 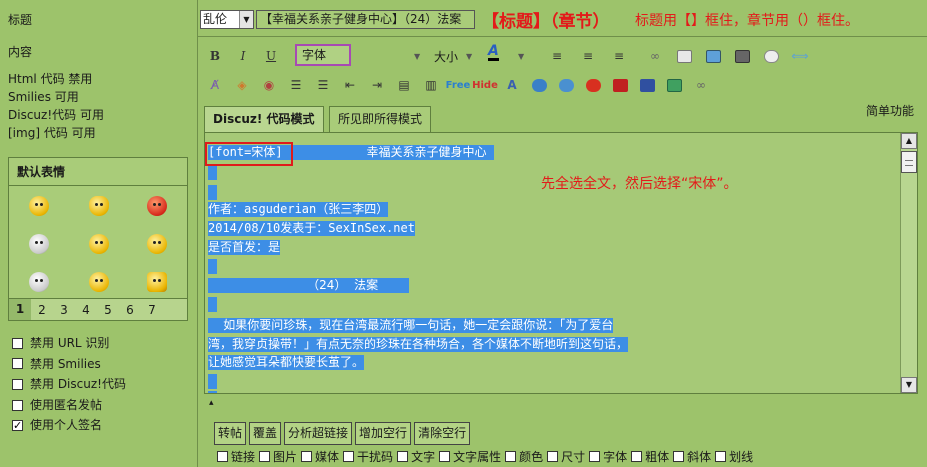 I want to click on unordered-list-icon: ☰, so click(x=323, y=85).